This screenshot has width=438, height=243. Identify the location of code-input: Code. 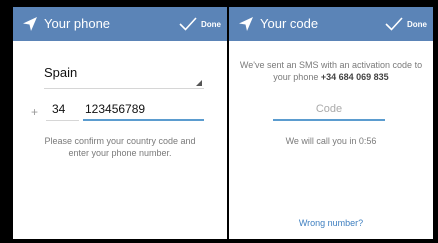
(329, 110).